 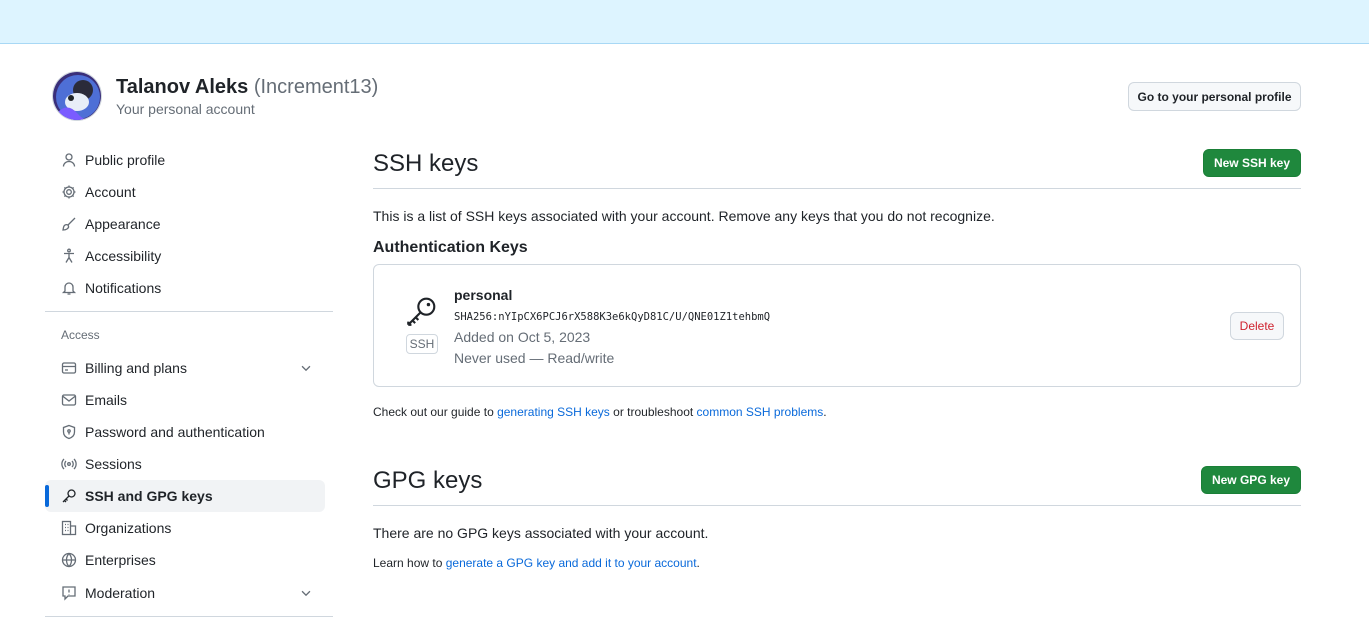 What do you see at coordinates (80, 335) in the screenshot?
I see `sidebar-heading-access: Access` at bounding box center [80, 335].